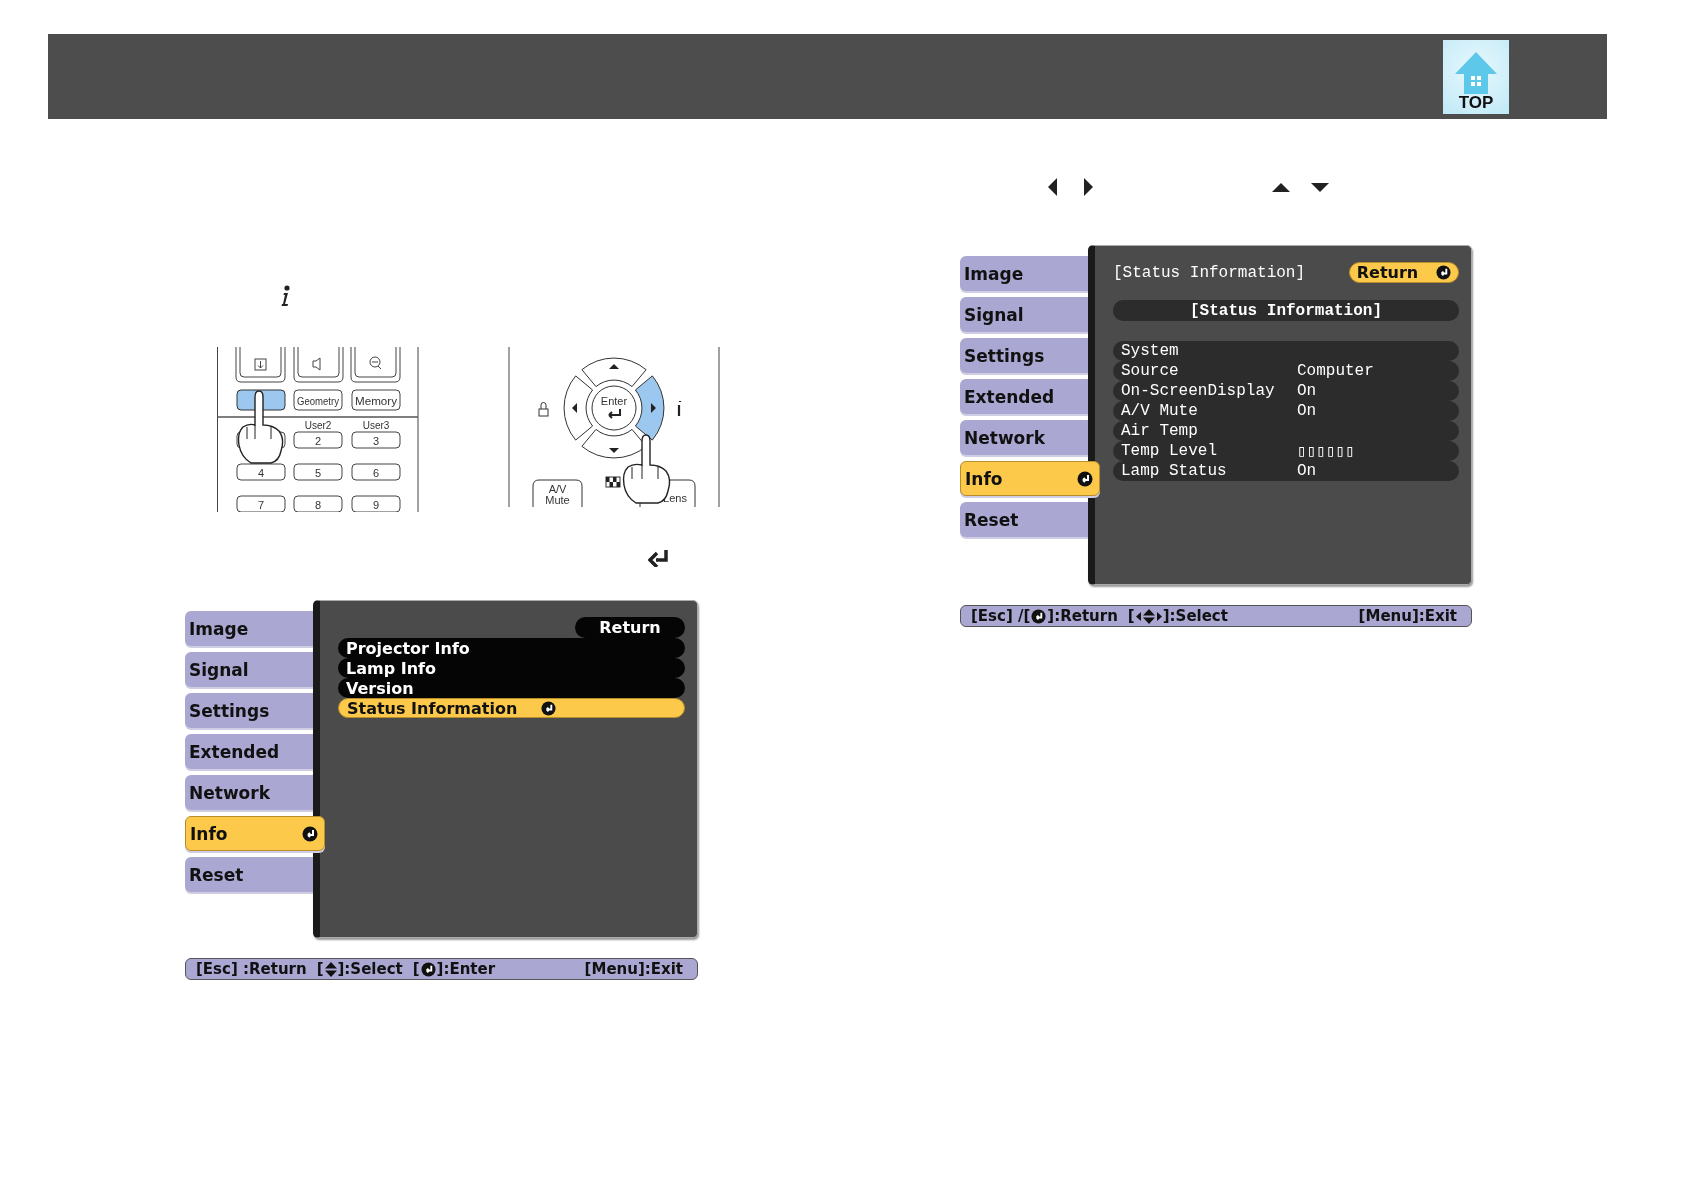 The width and height of the screenshot is (1684, 1190). I want to click on hint-text: [Esc] /[, so click(1001, 616).